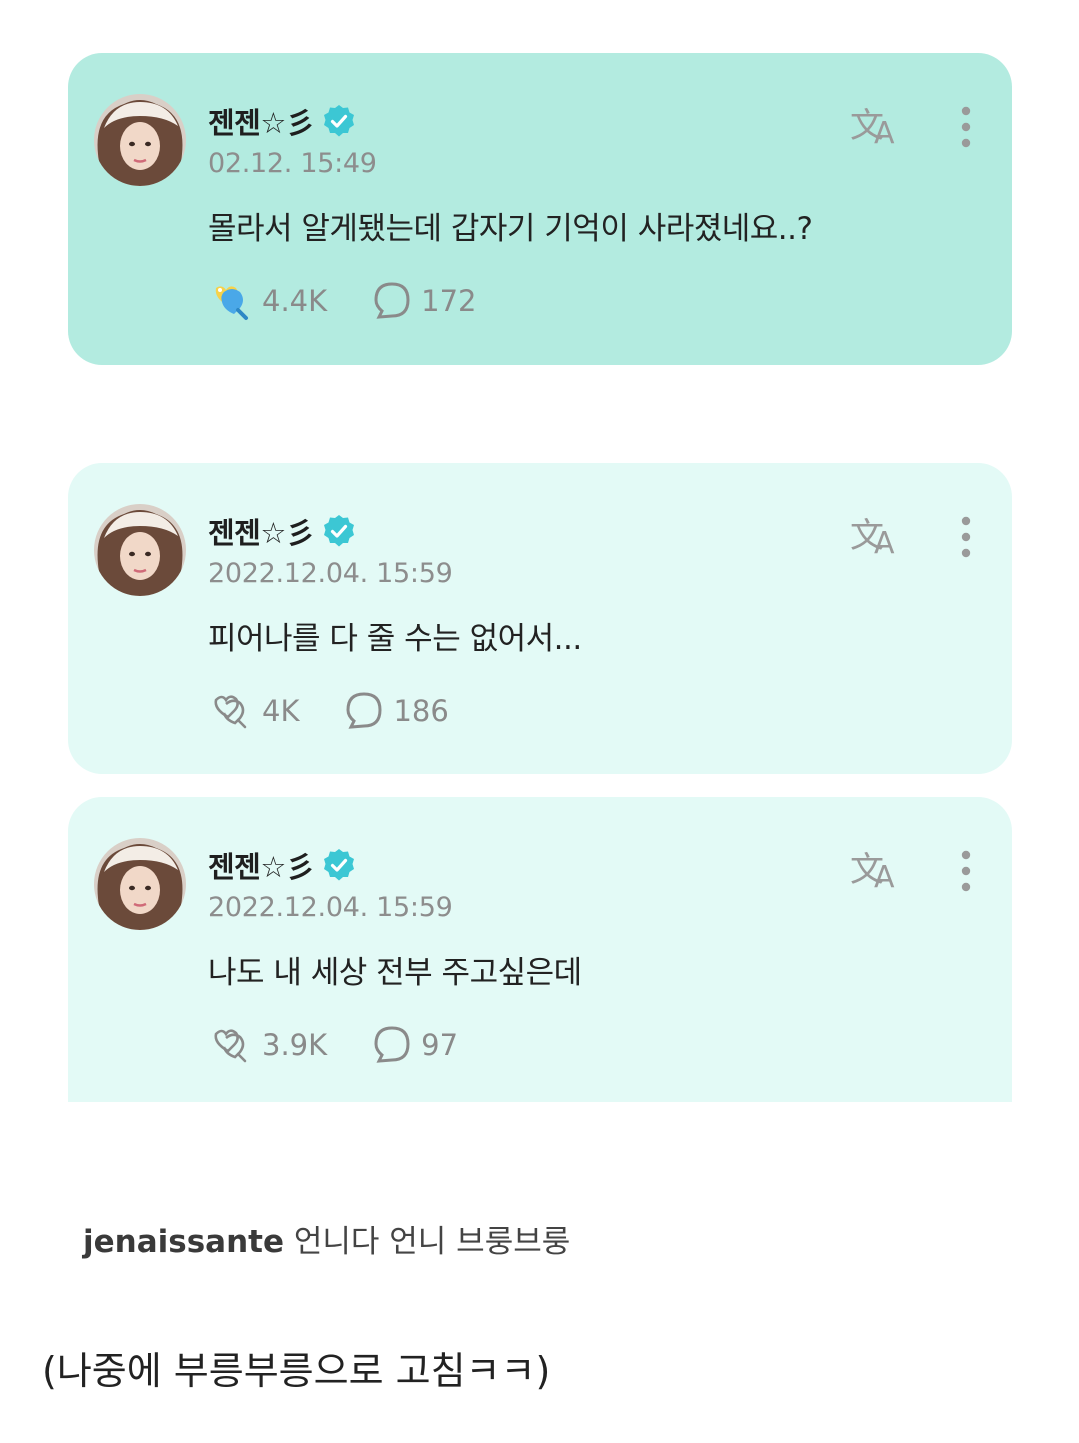  What do you see at coordinates (253, 711) in the screenshot?
I see `like-button: 4K` at bounding box center [253, 711].